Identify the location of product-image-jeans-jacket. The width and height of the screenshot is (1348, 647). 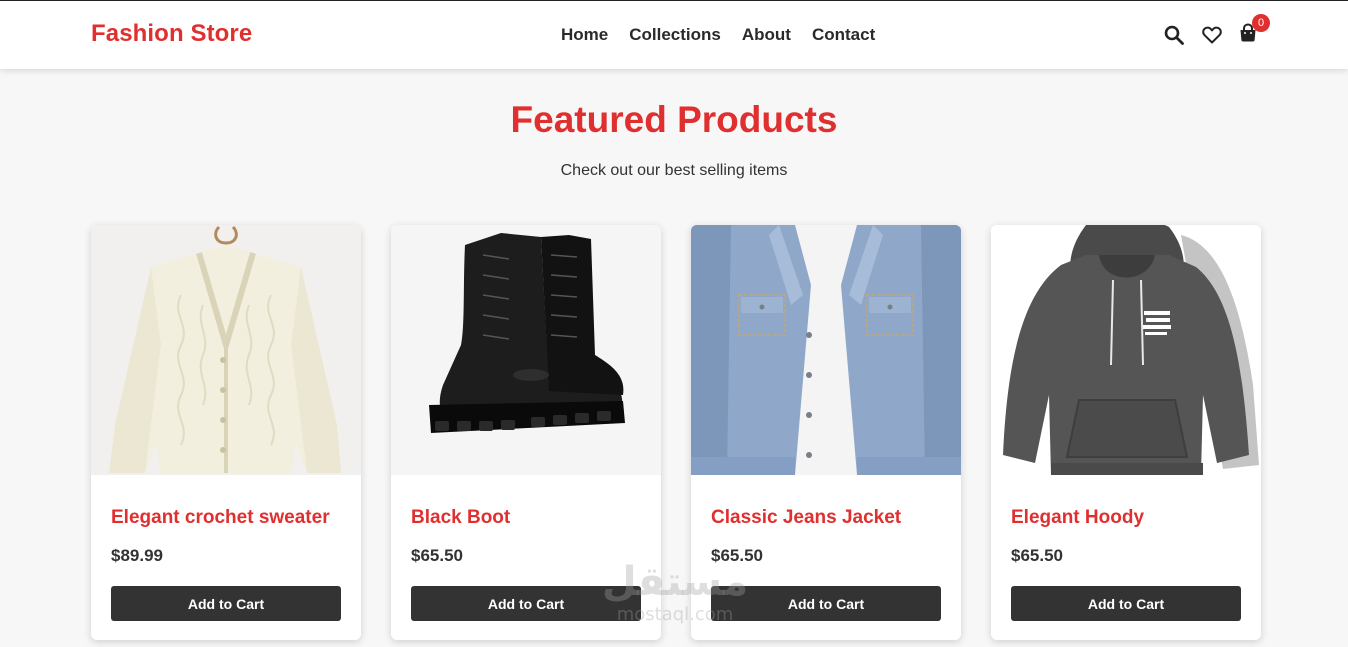
(826, 350).